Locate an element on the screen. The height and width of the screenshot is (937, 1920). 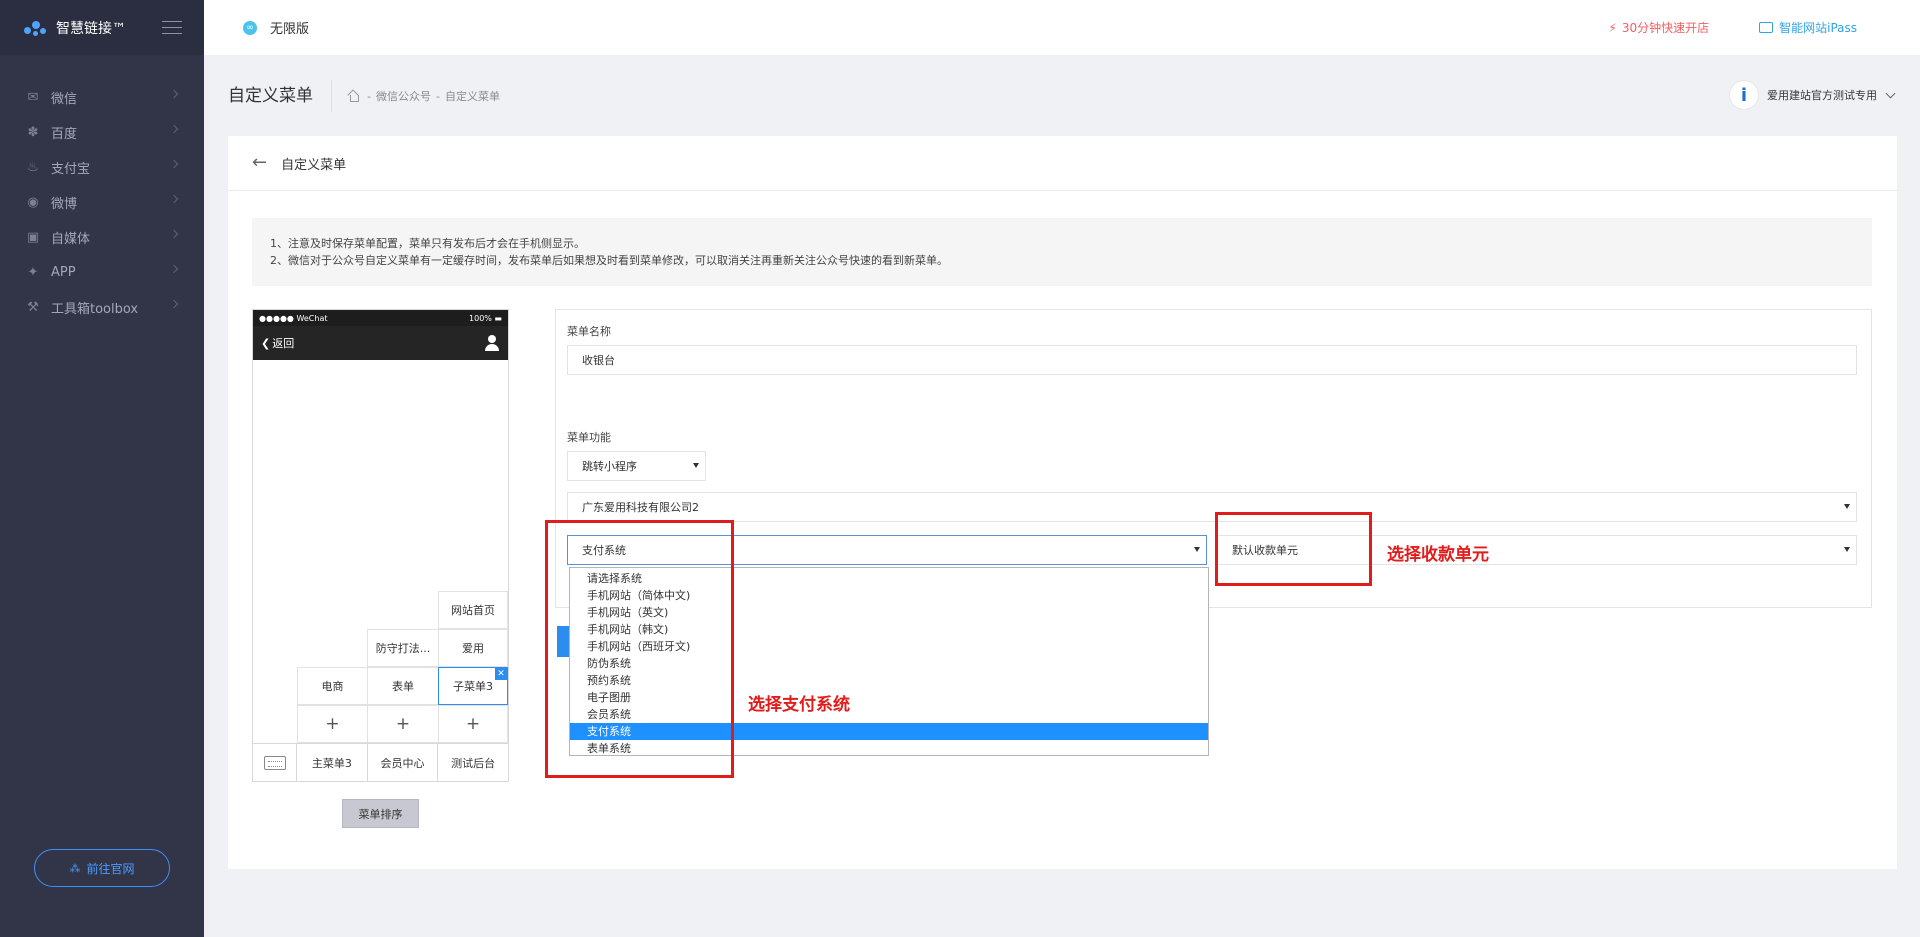
close-icon: ✕ is located at coordinates (501, 674).